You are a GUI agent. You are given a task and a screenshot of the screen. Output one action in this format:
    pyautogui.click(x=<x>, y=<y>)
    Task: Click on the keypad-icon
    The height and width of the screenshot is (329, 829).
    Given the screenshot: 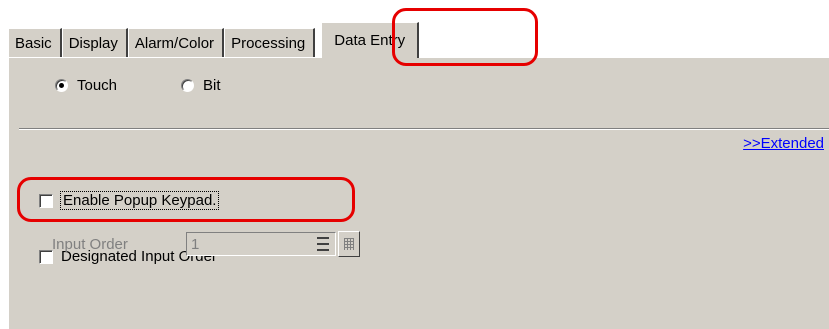 What is the action you would take?
    pyautogui.click(x=349, y=244)
    